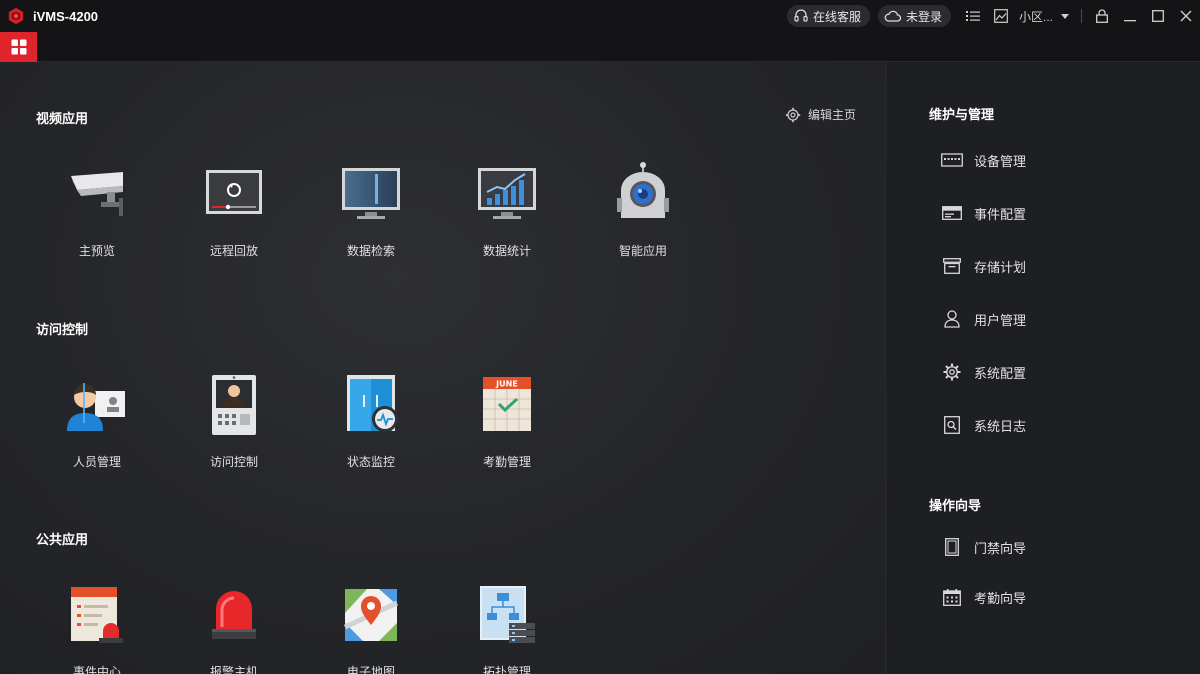 Image resolution: width=1200 pixels, height=674 pixels. What do you see at coordinates (66, 16) in the screenshot?
I see `app-title: iVMS-4200` at bounding box center [66, 16].